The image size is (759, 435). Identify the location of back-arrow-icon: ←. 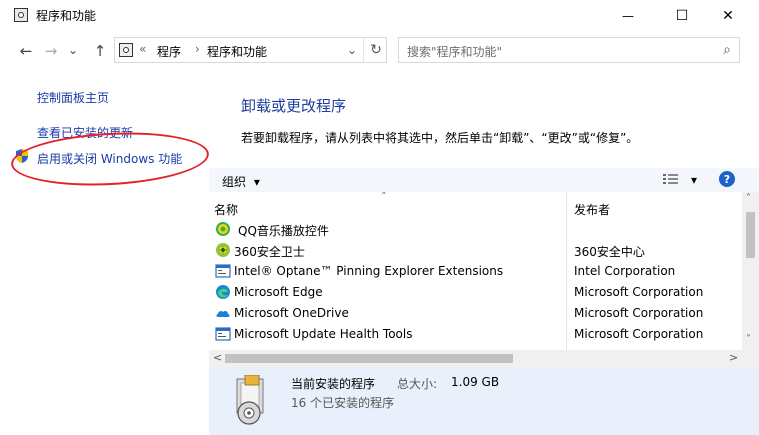
(26, 51).